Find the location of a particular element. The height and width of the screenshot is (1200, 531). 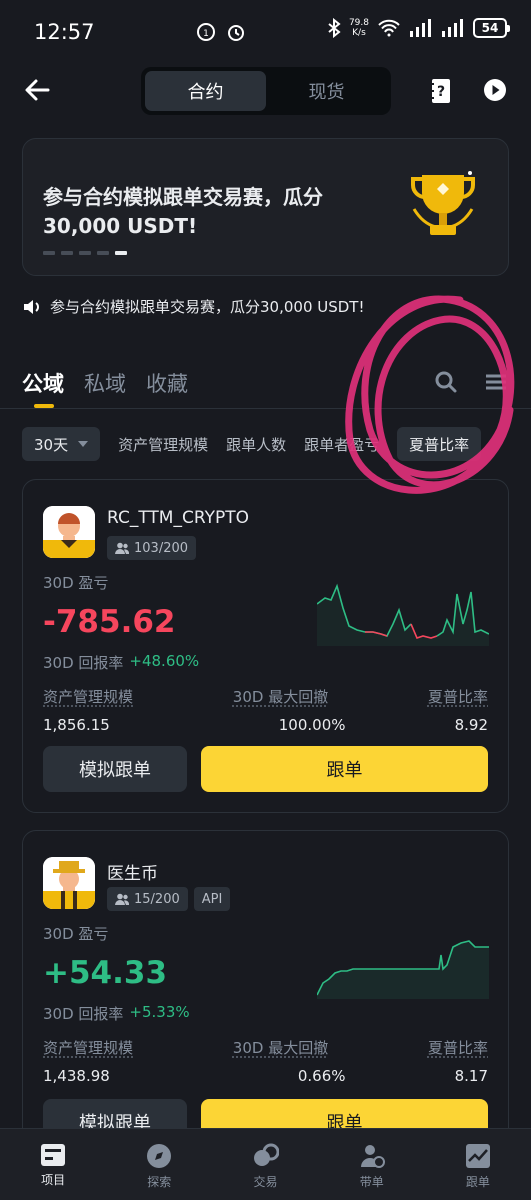

svg-text: 1 is located at coordinates (206, 34).